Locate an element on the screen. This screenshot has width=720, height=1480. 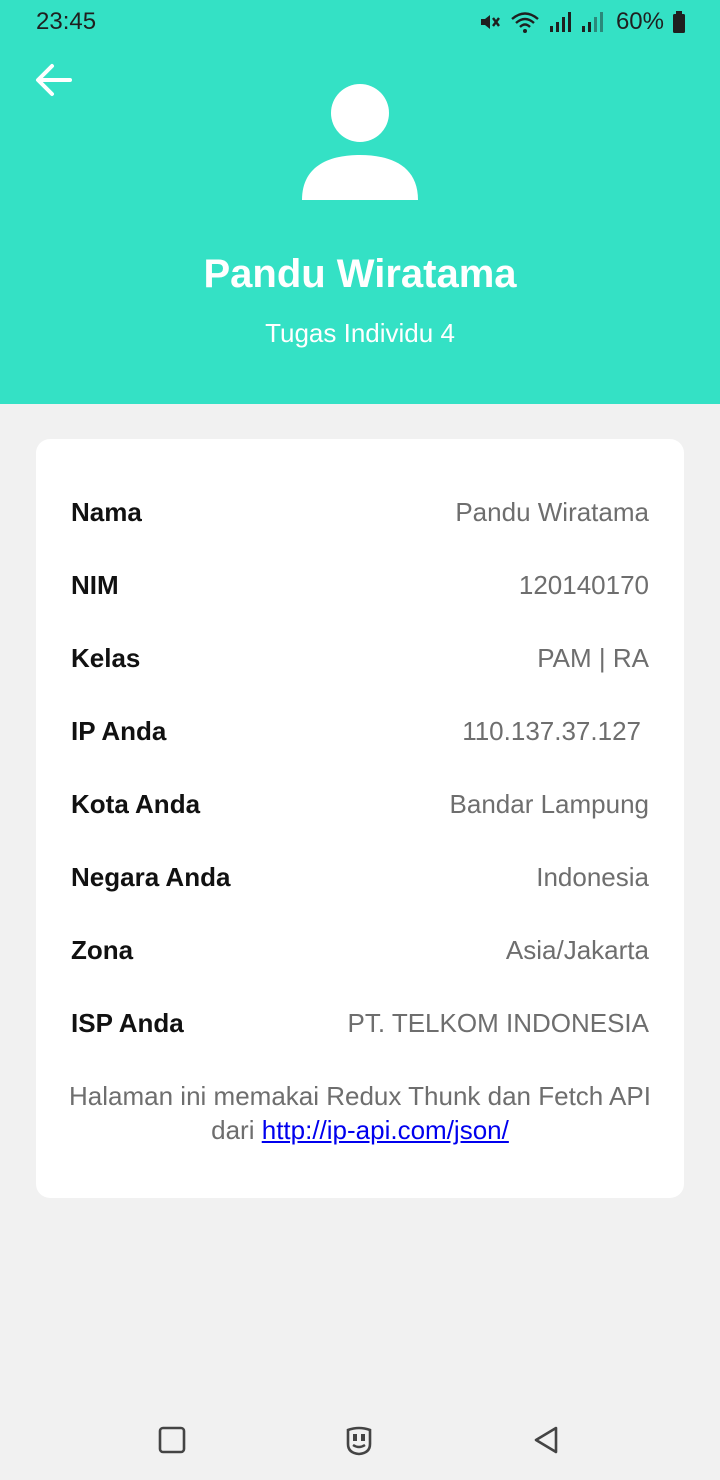
info-row-negara: Negara Anda Indonesia is located at coordinates (360, 877).